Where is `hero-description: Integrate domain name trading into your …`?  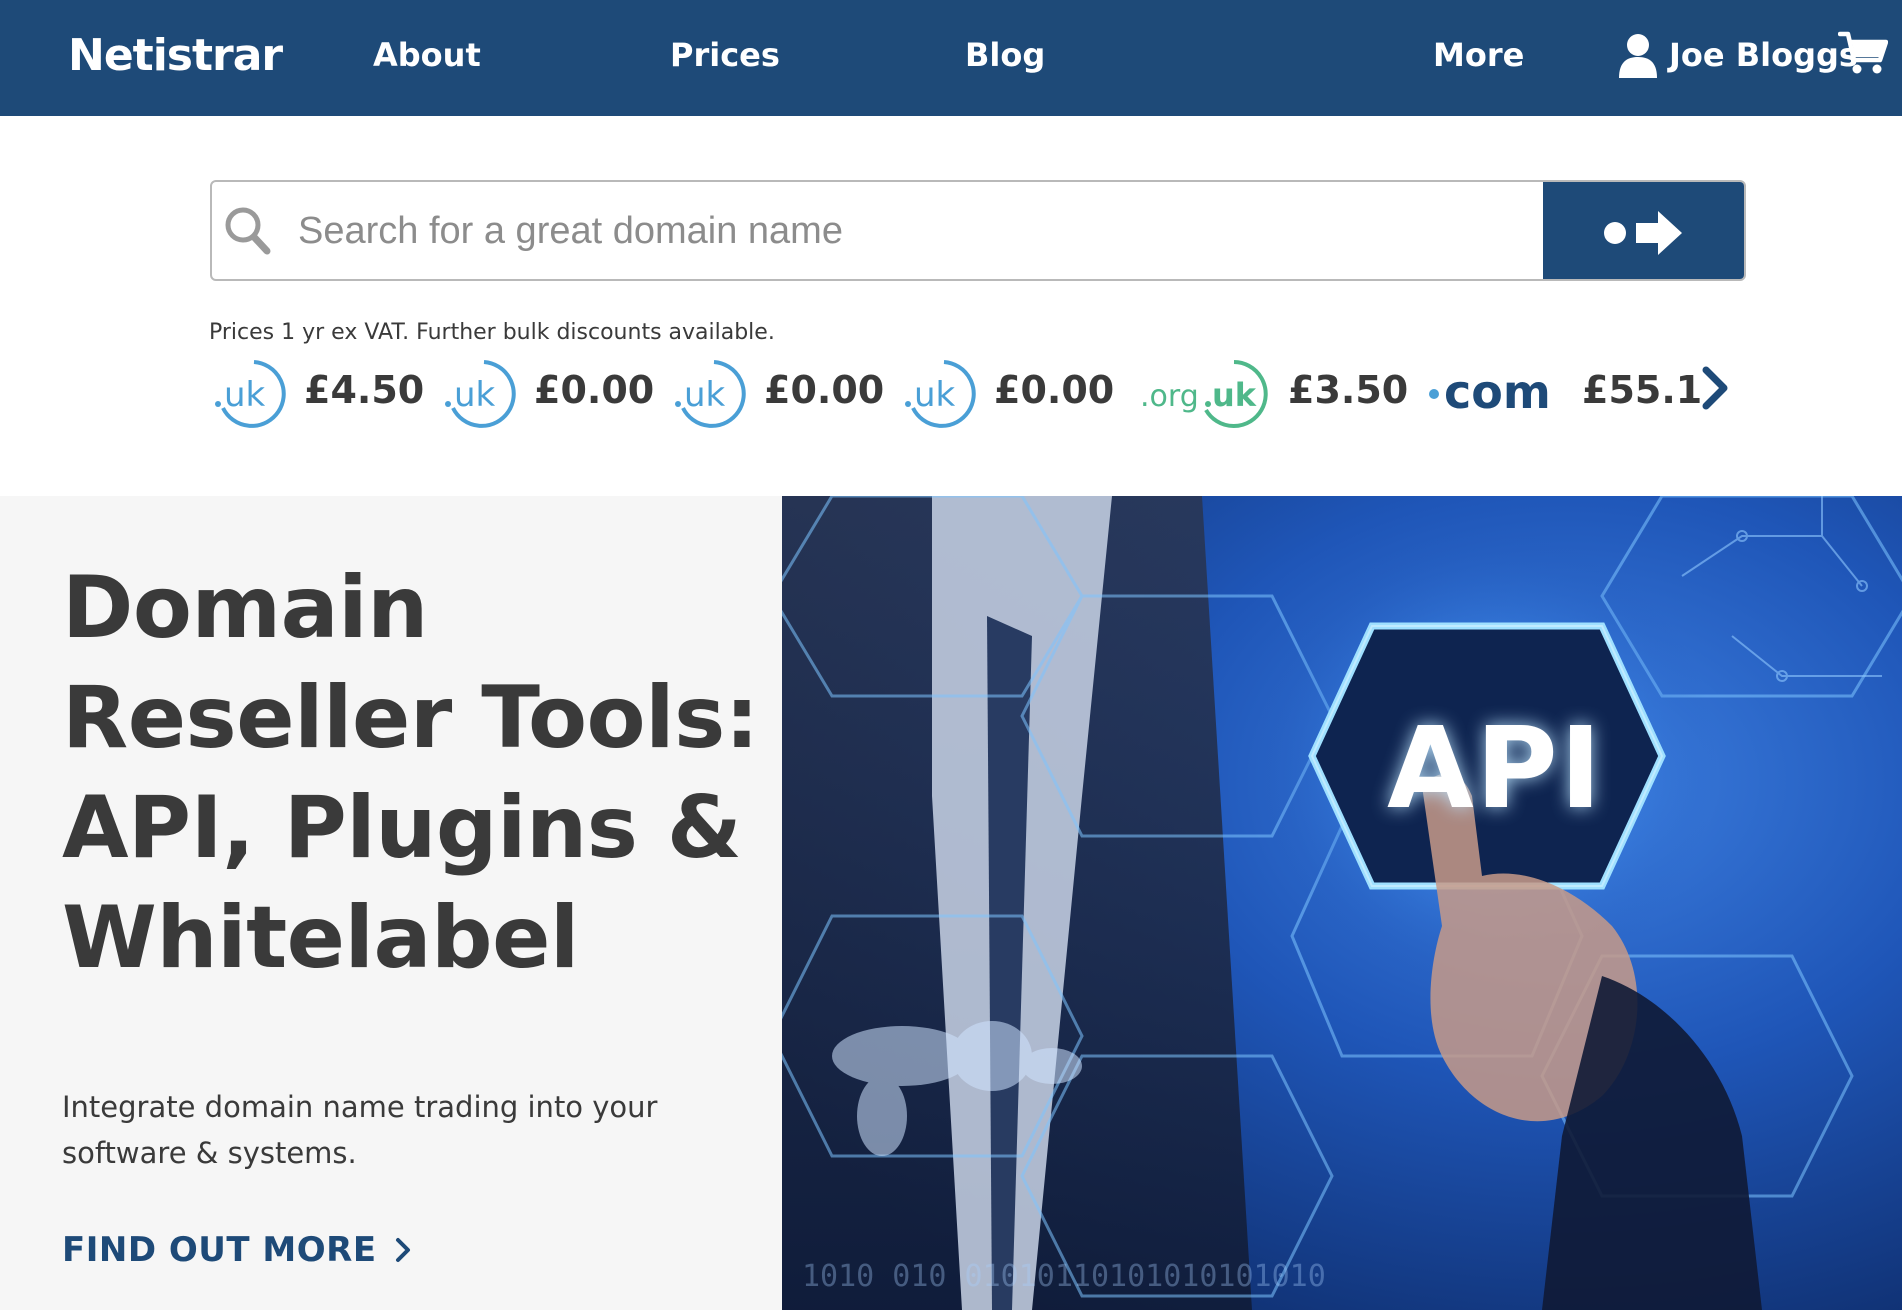
hero-description: Integrate domain name trading into your … is located at coordinates (360, 1130).